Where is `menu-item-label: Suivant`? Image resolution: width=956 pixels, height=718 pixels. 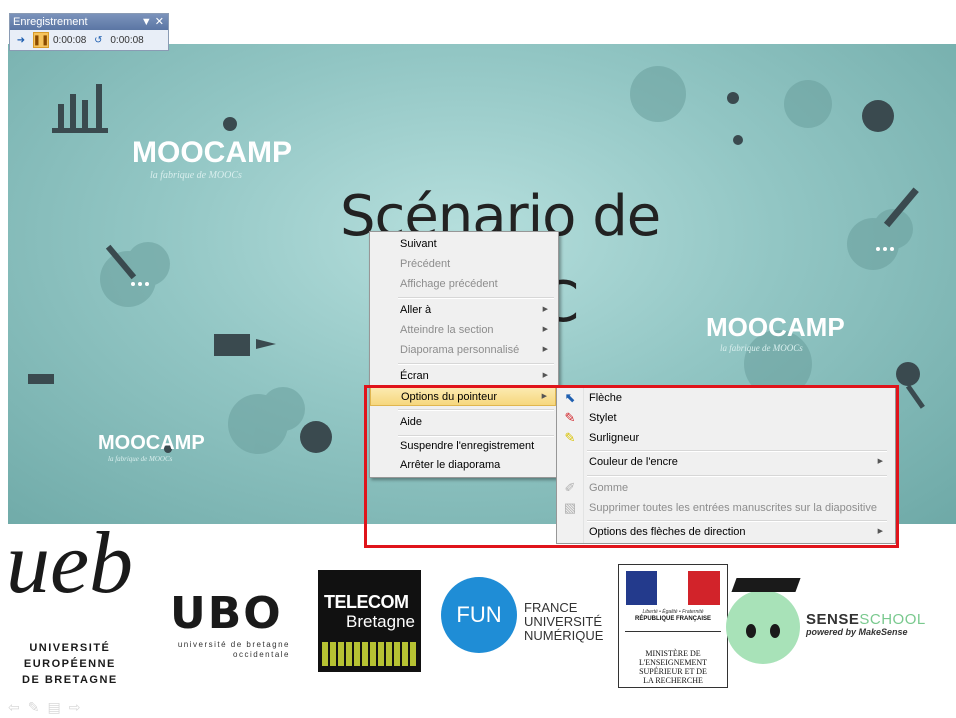 menu-item-label: Suivant is located at coordinates (418, 244).